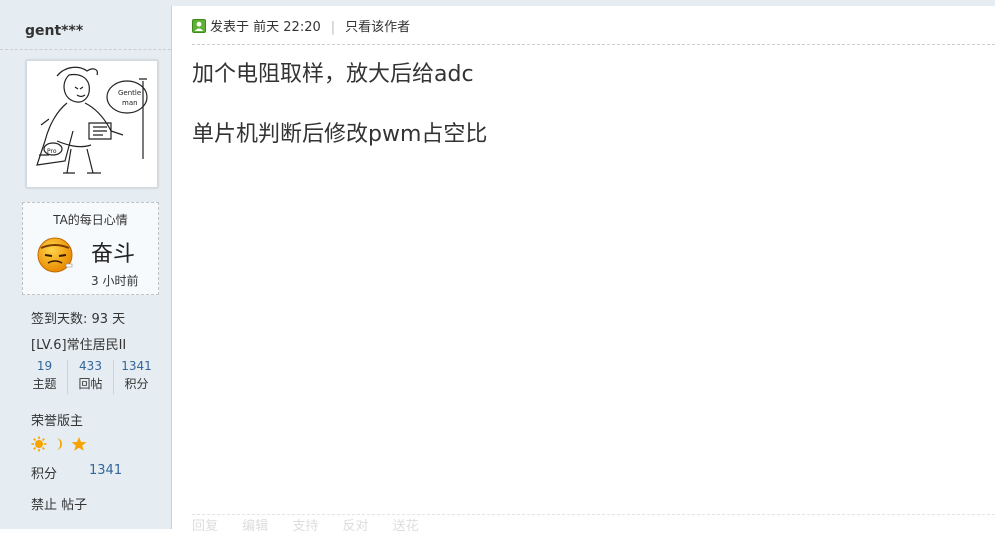 The width and height of the screenshot is (995, 536). What do you see at coordinates (230, 27) in the screenshot?
I see `posted-prefix: 发表于` at bounding box center [230, 27].